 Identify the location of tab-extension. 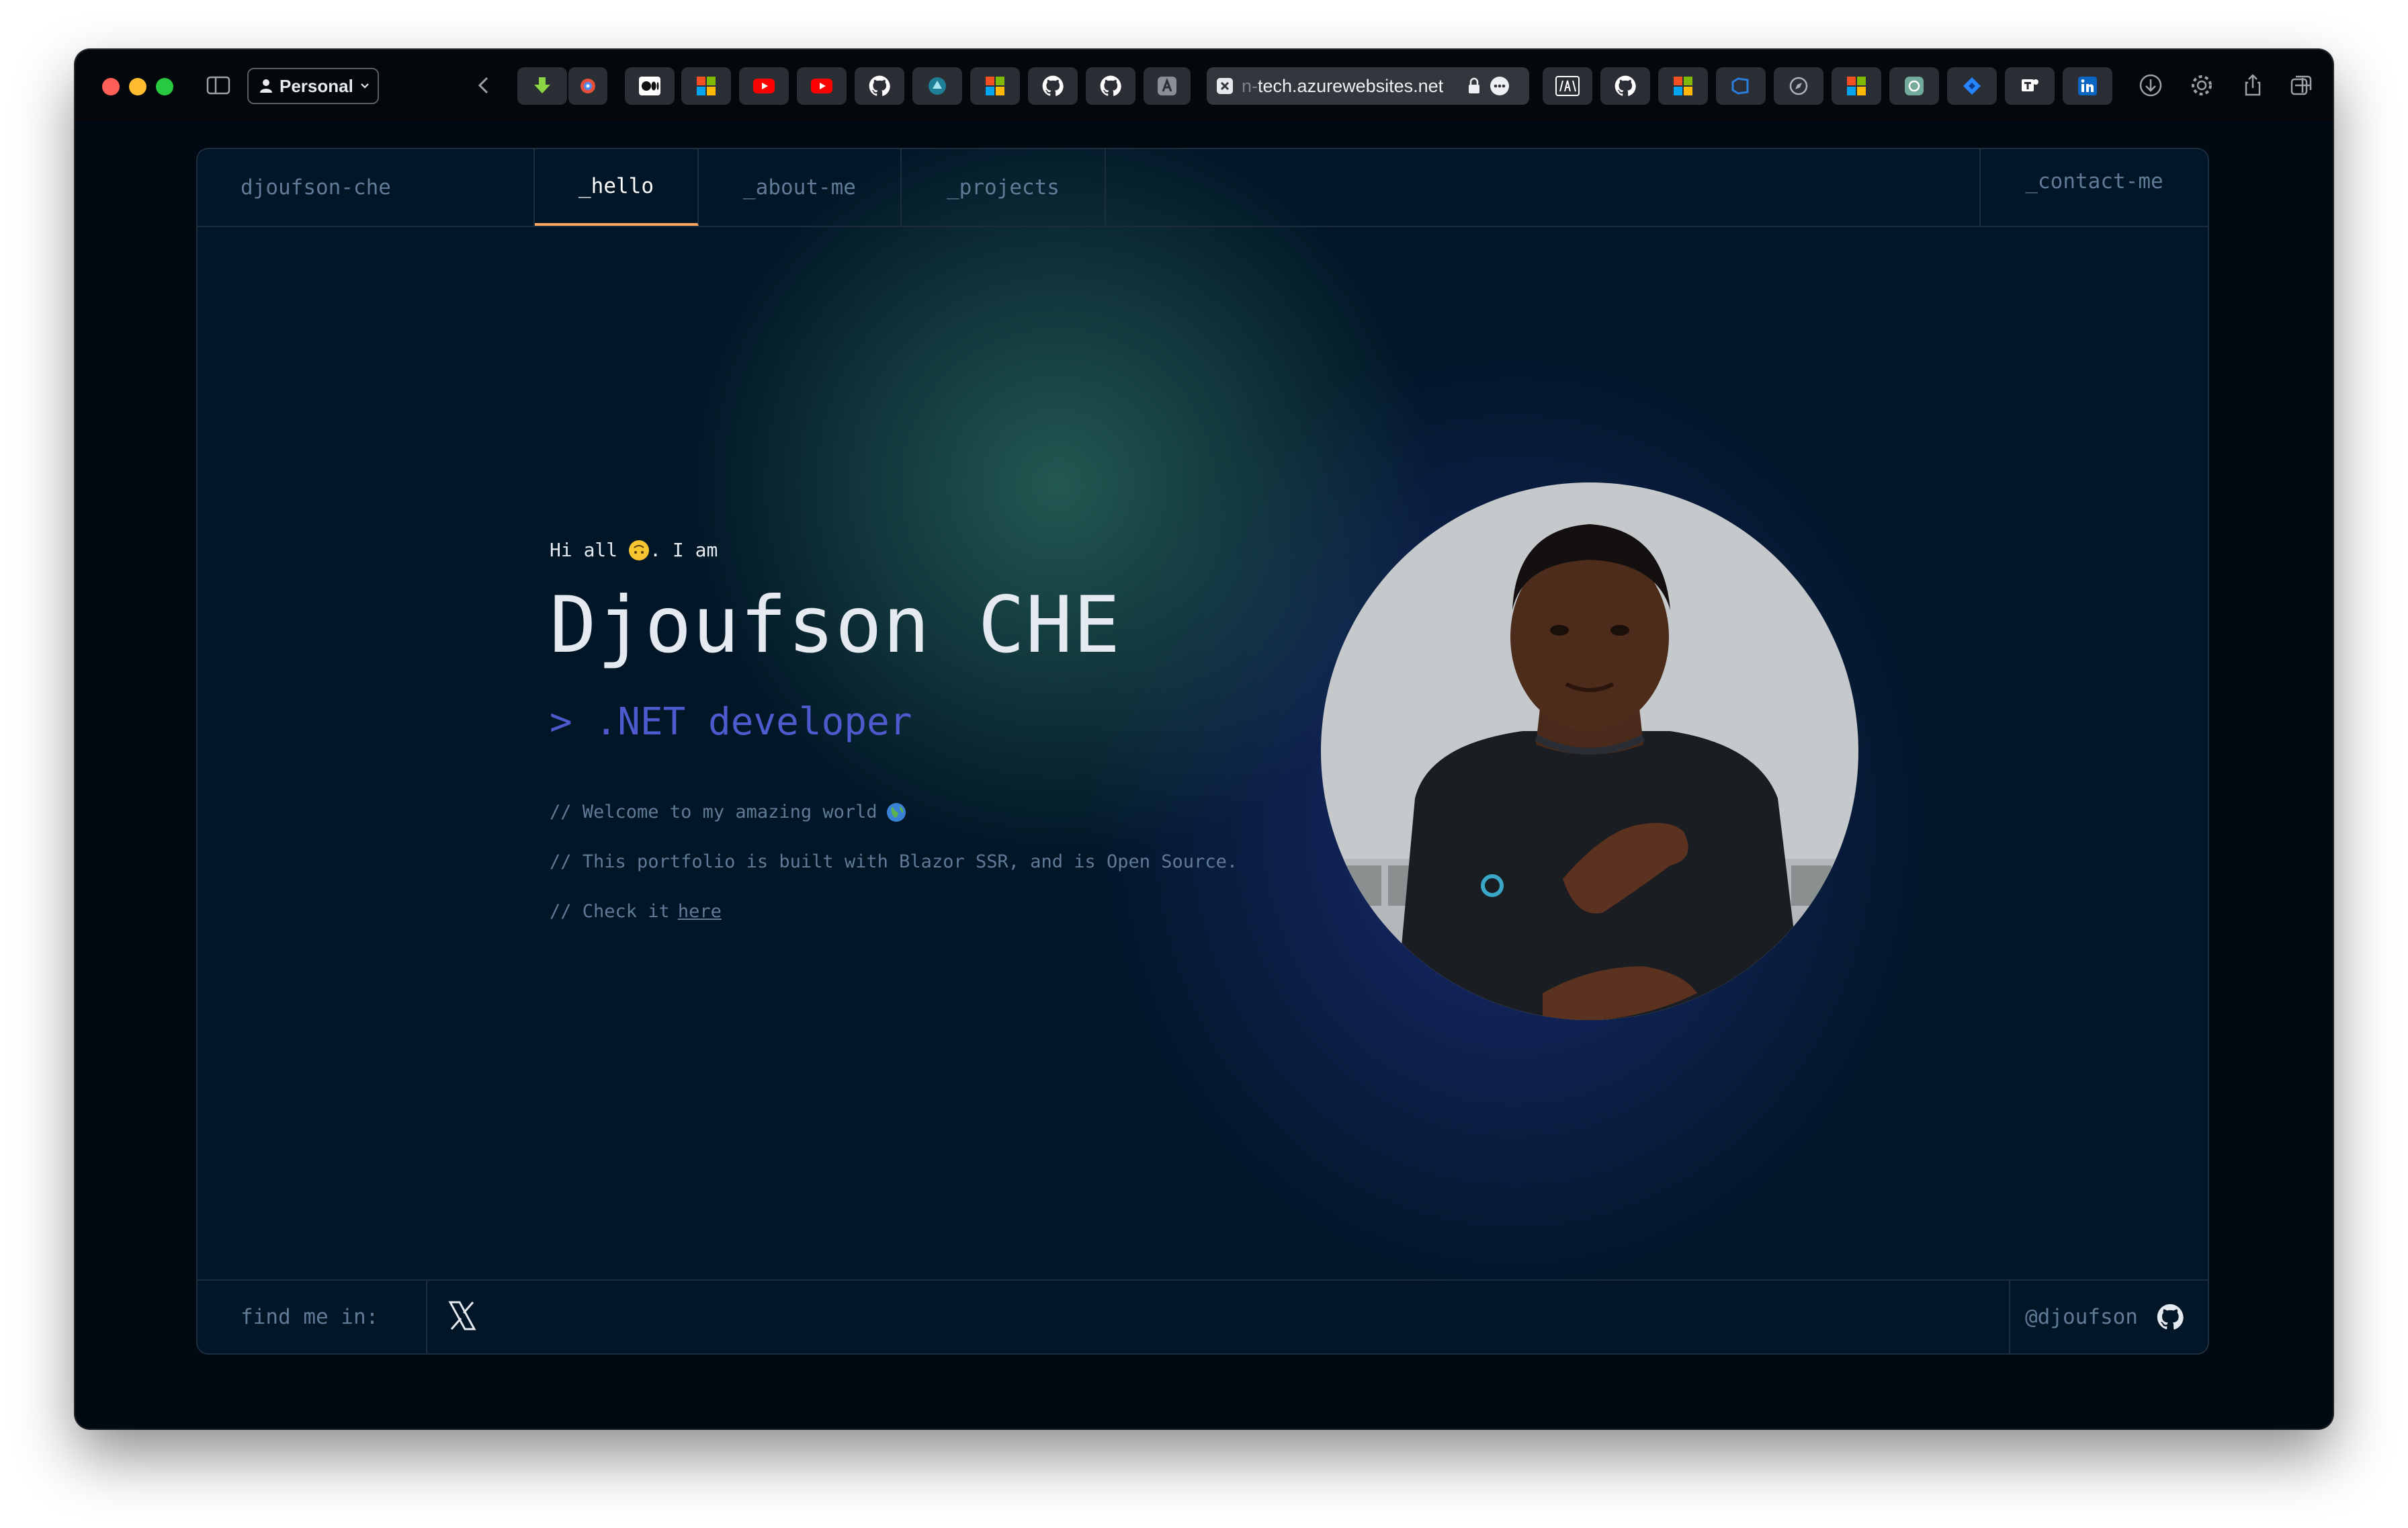
(587, 86).